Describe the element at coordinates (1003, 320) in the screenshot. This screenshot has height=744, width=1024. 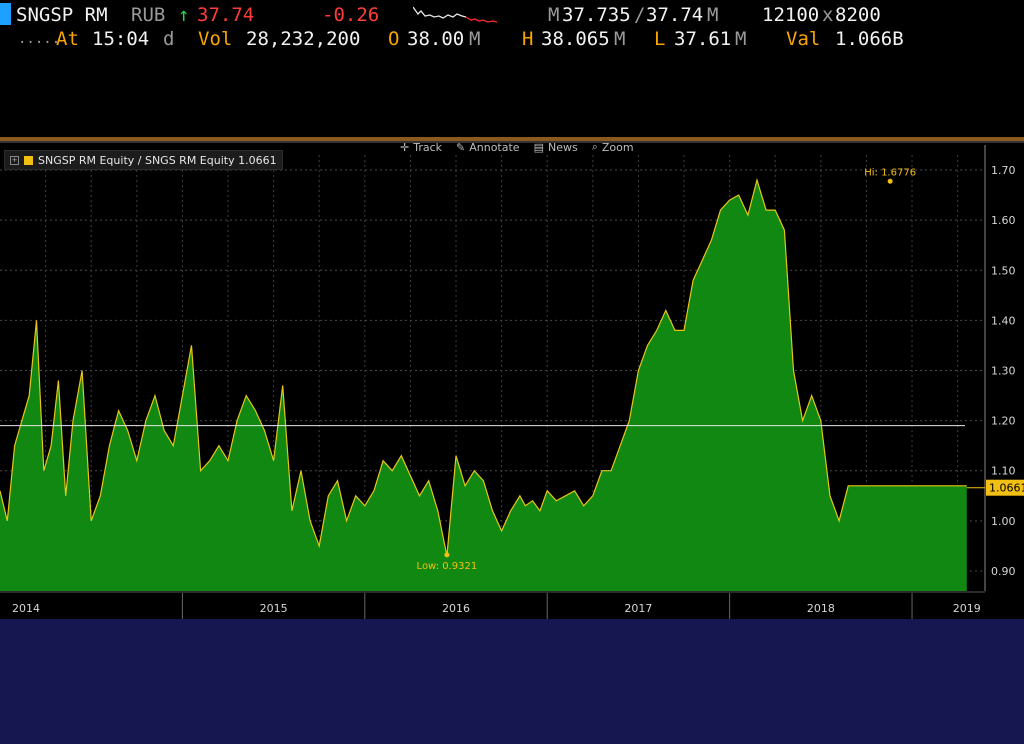
I see `y-tick-label: 1.40` at that location.